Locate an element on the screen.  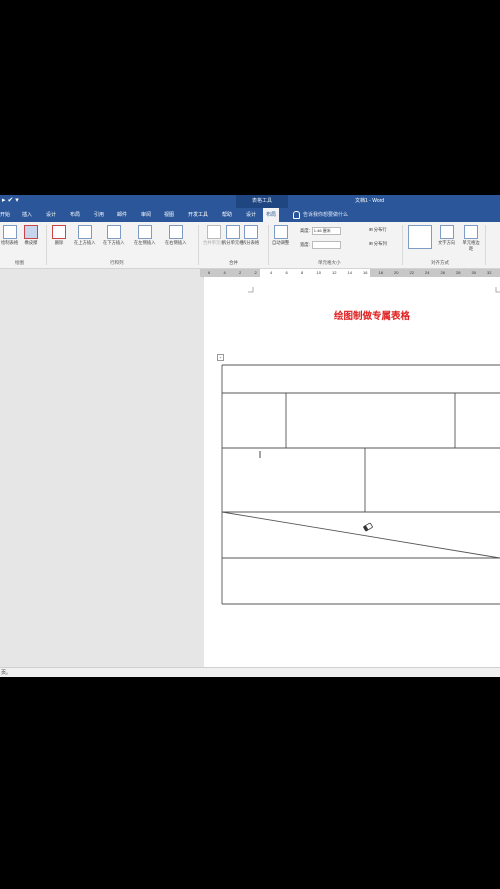
ruler-tick-label: 16 is located at coordinates (365, 272).